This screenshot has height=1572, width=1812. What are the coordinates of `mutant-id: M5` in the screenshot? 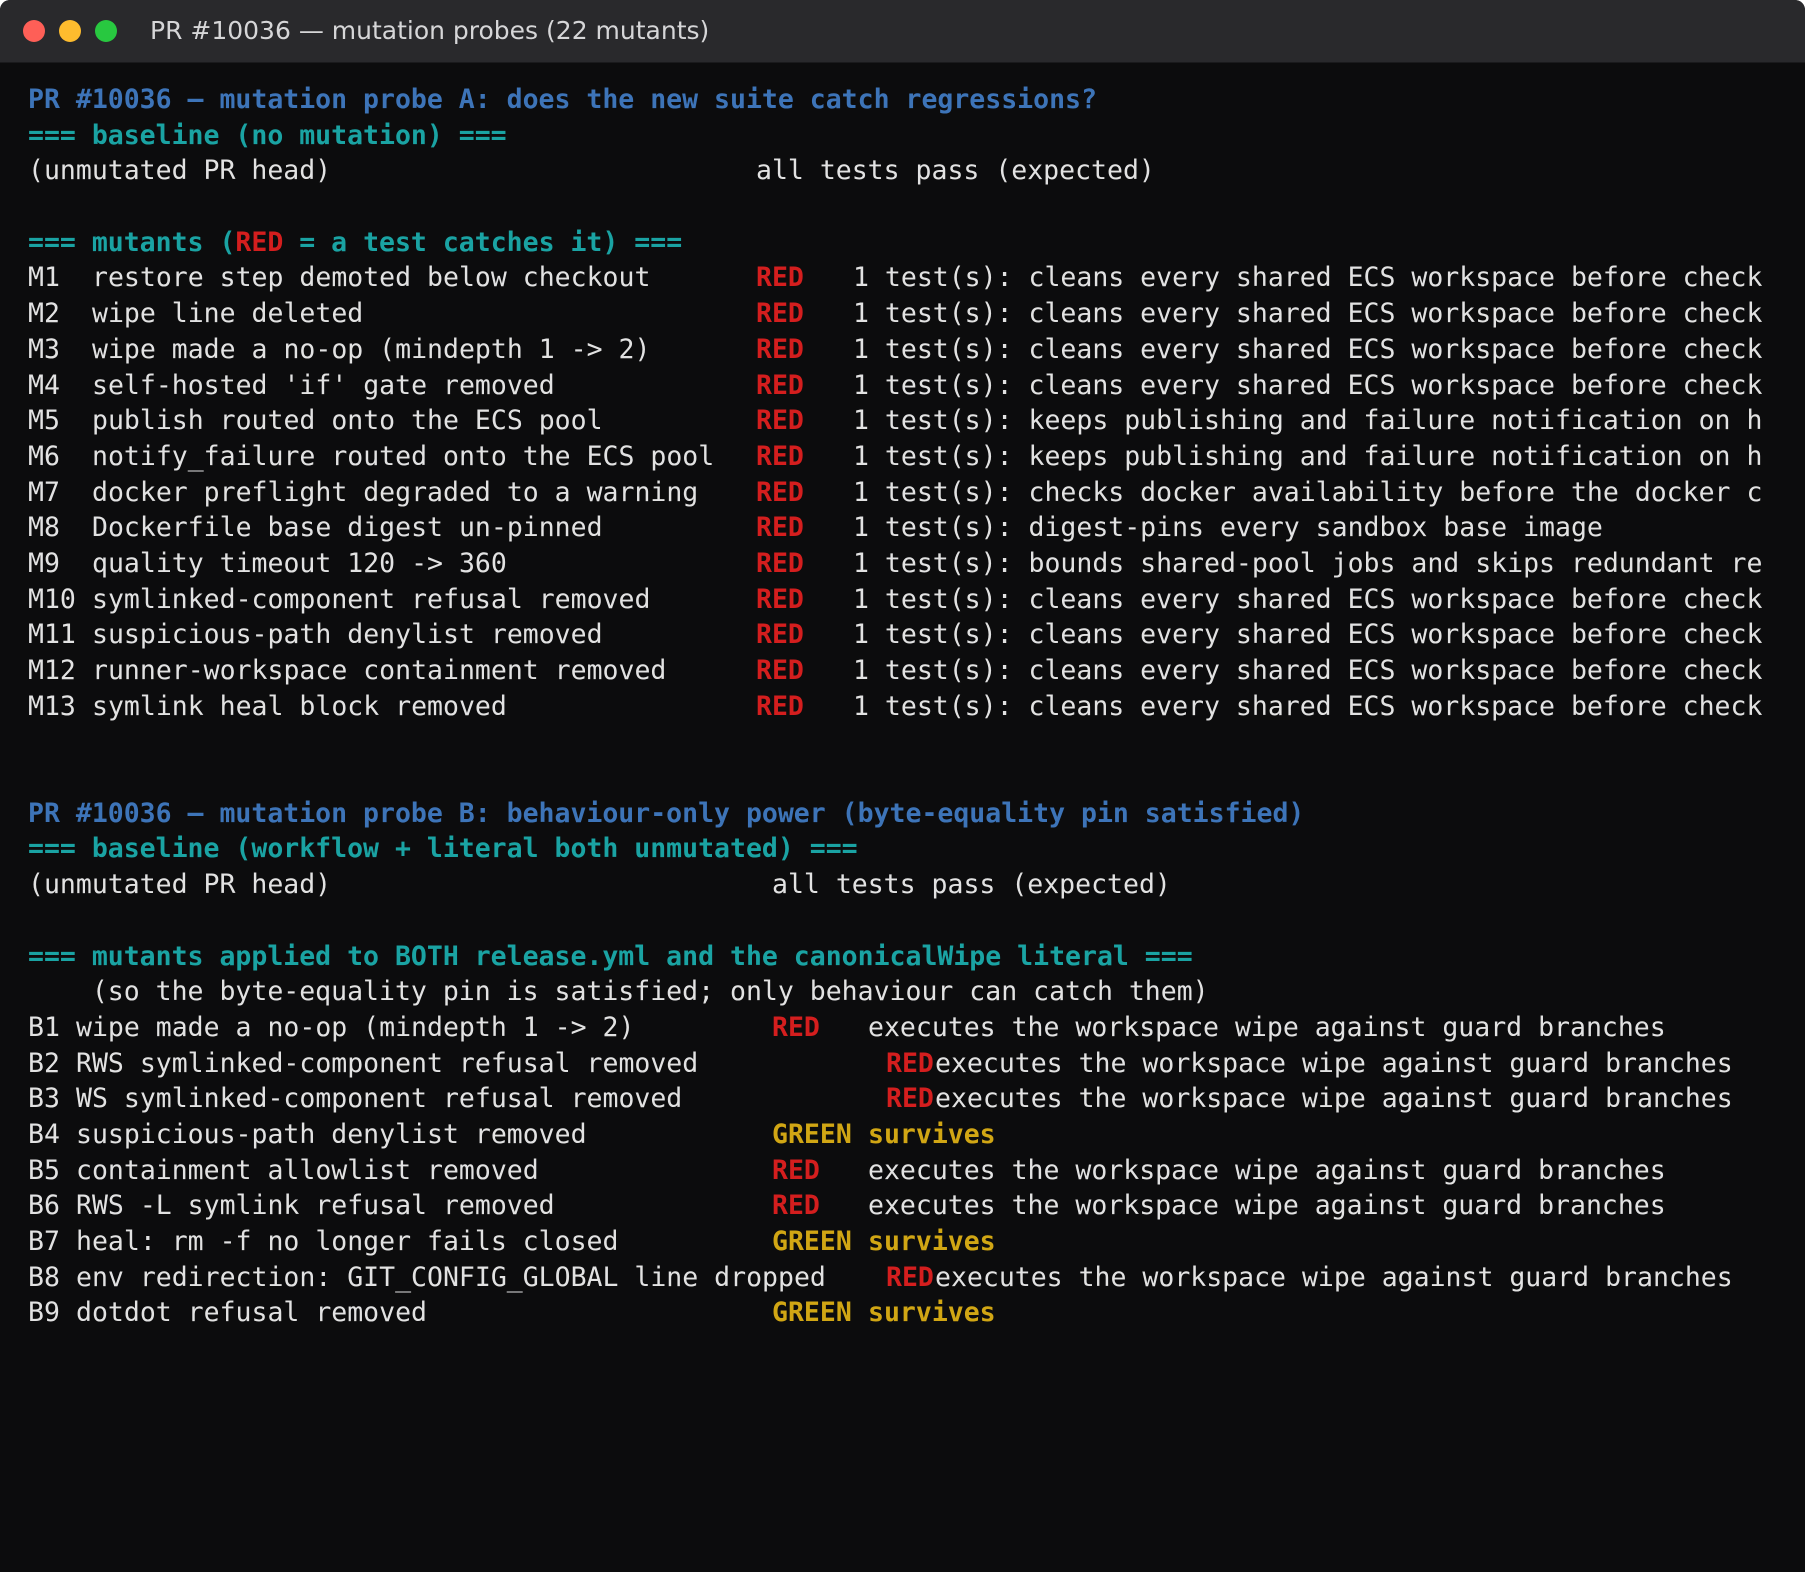 It's located at (44, 421).